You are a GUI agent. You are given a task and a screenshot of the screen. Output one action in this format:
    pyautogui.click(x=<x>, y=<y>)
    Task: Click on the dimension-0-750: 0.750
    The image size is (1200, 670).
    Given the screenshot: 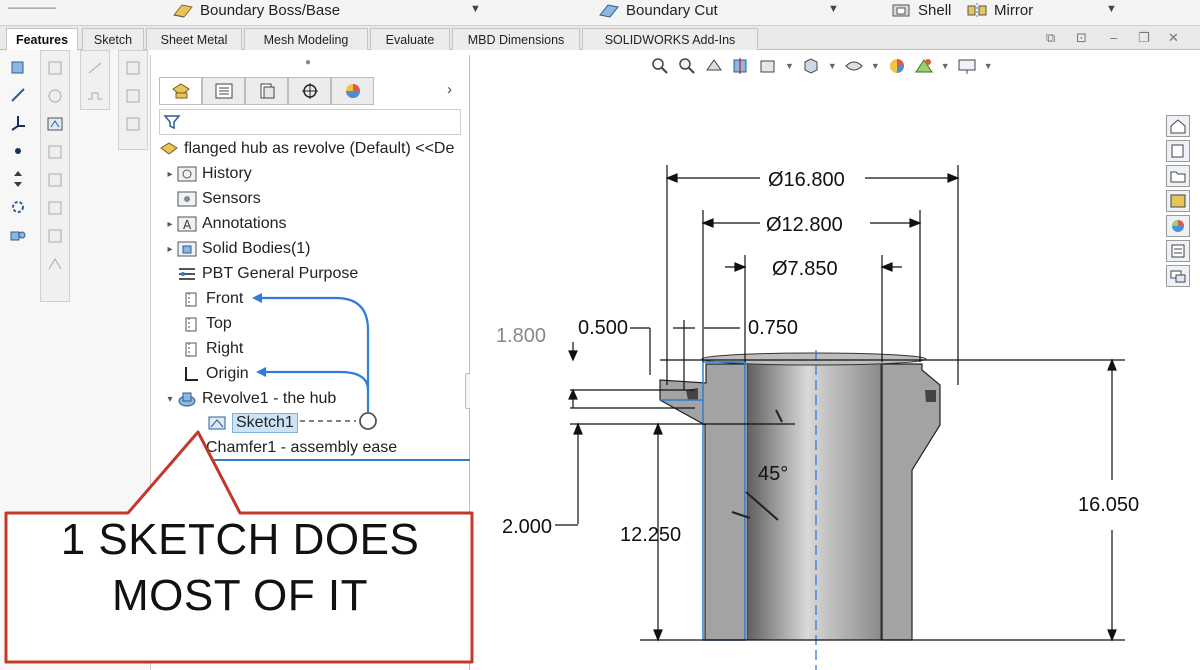 What is the action you would take?
    pyautogui.click(x=773, y=328)
    